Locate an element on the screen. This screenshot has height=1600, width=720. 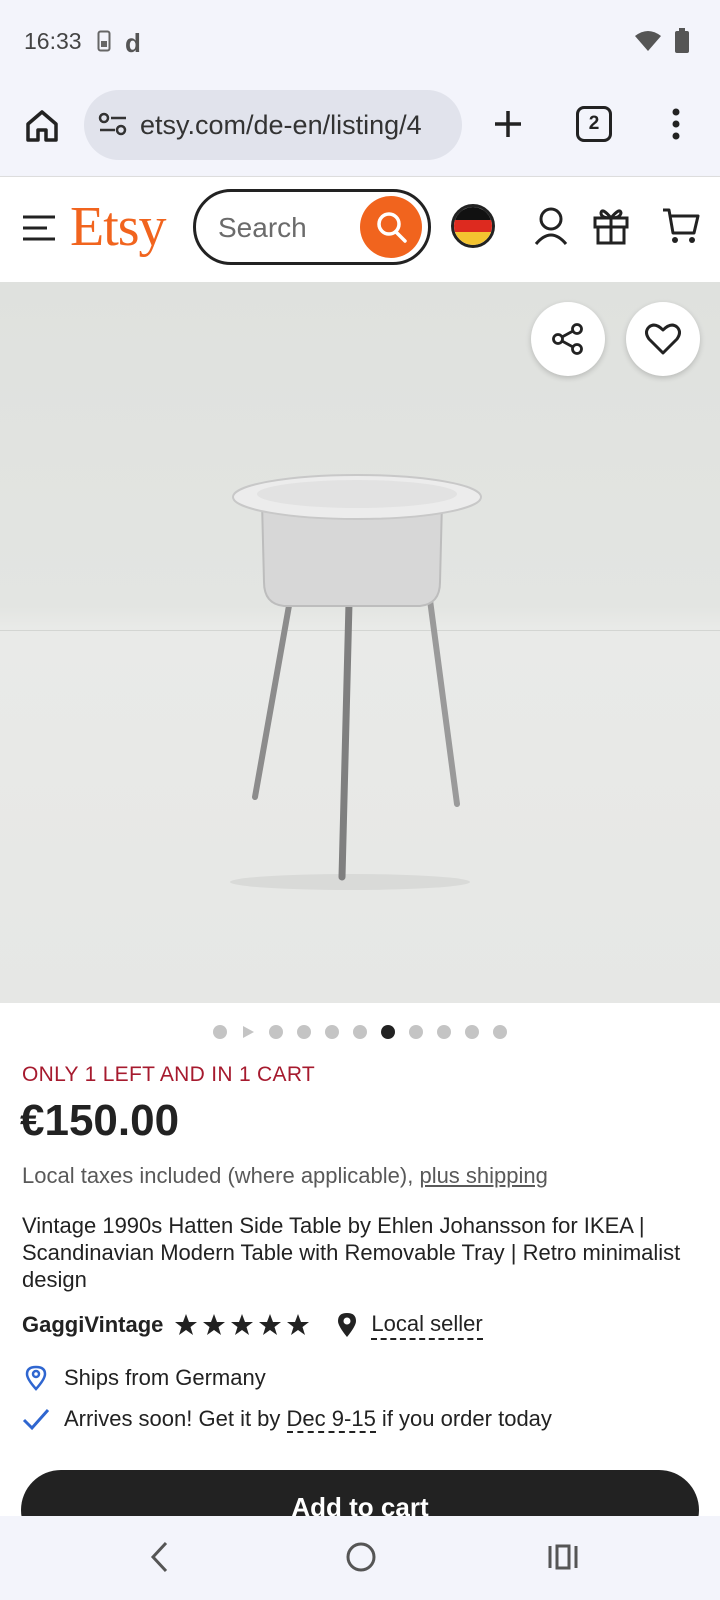
local-seller-link: Local seller is located at coordinates (427, 1325).